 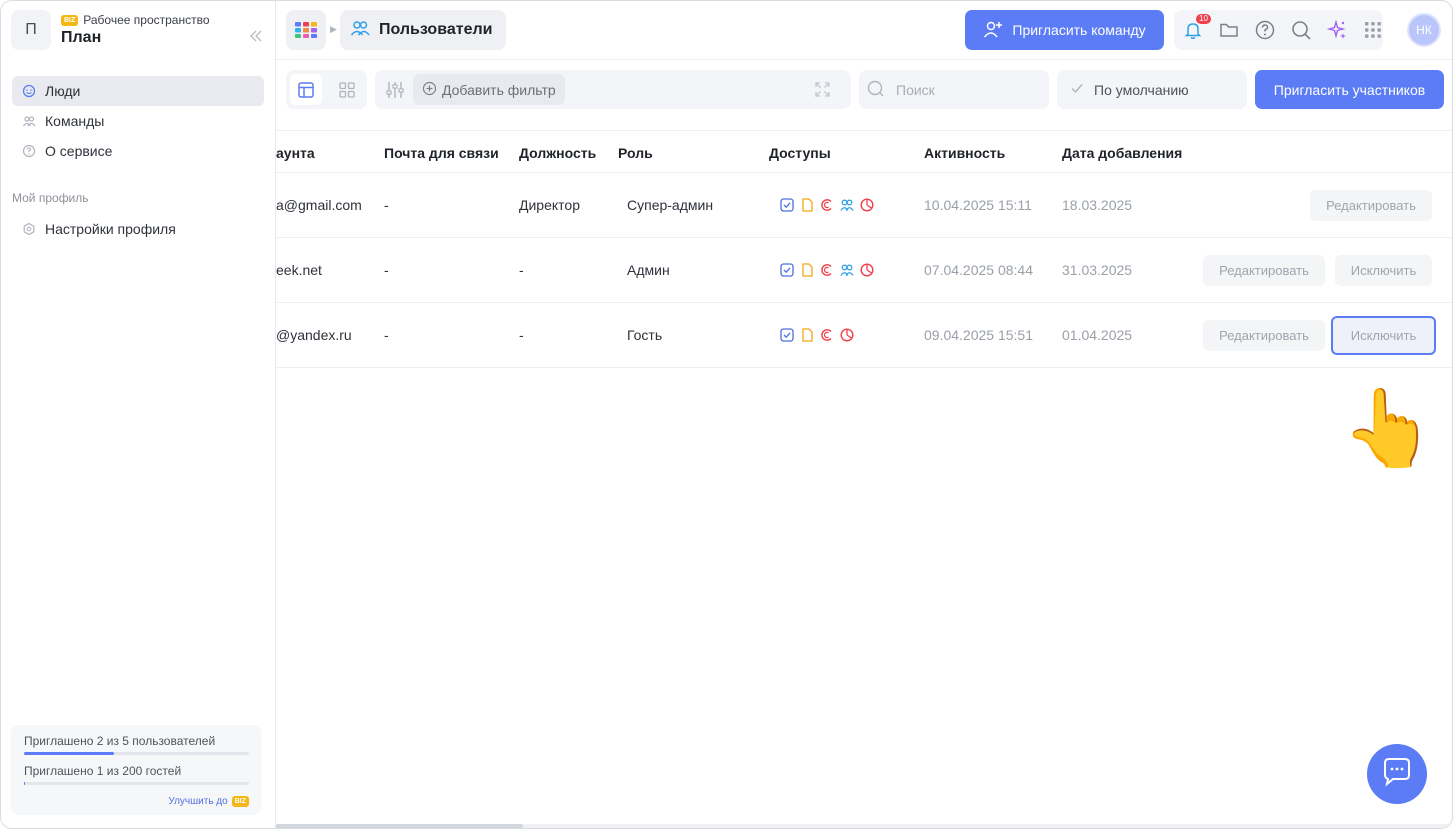 I want to click on filter-bar: Добавить фильтр, so click(x=613, y=89).